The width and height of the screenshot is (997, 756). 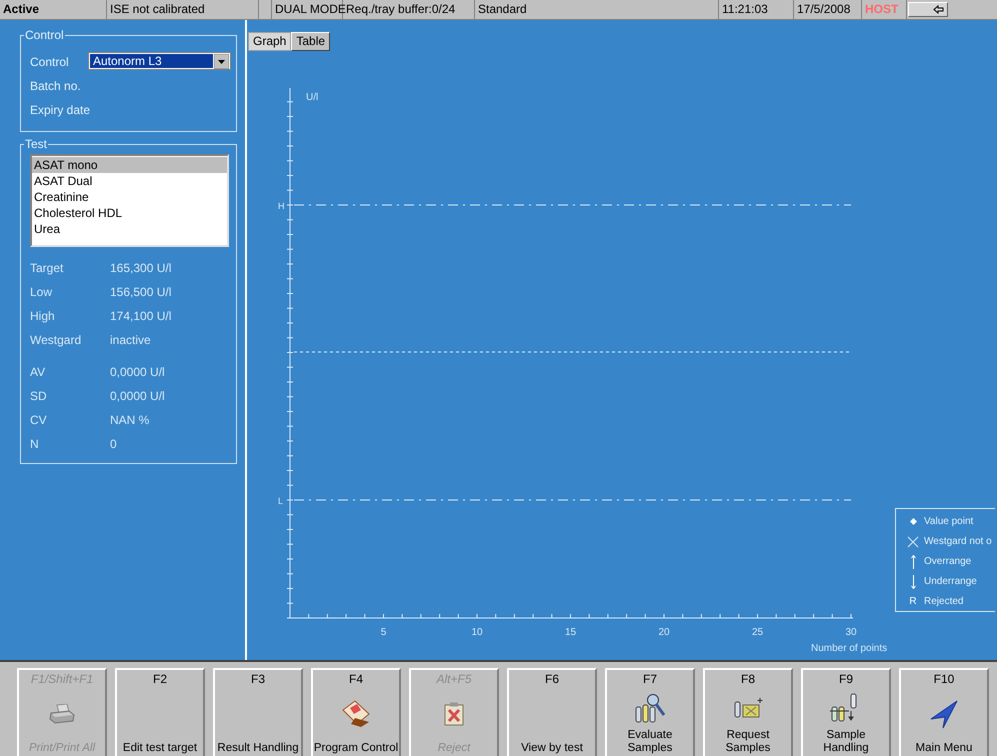 What do you see at coordinates (141, 292) in the screenshot?
I see `field-value: 156,500 U/l` at bounding box center [141, 292].